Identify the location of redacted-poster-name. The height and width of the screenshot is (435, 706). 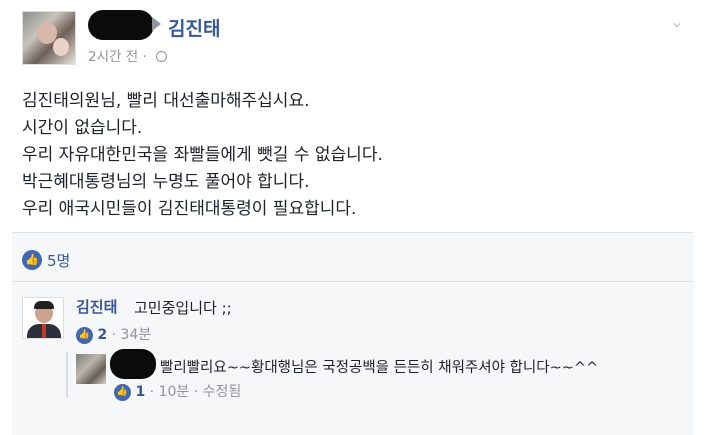
(121, 25).